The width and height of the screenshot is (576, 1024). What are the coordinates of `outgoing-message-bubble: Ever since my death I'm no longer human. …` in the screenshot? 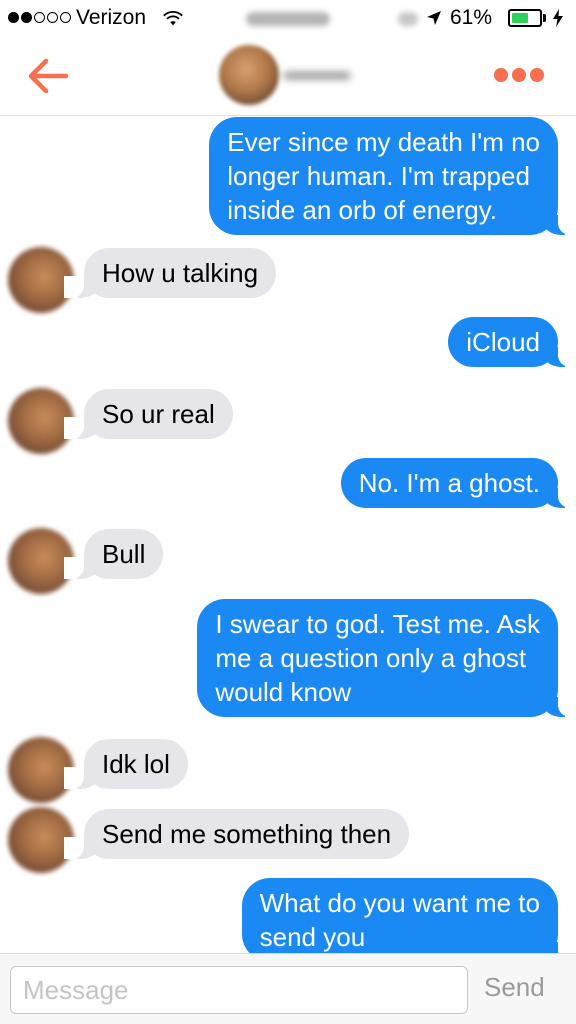 It's located at (392, 176).